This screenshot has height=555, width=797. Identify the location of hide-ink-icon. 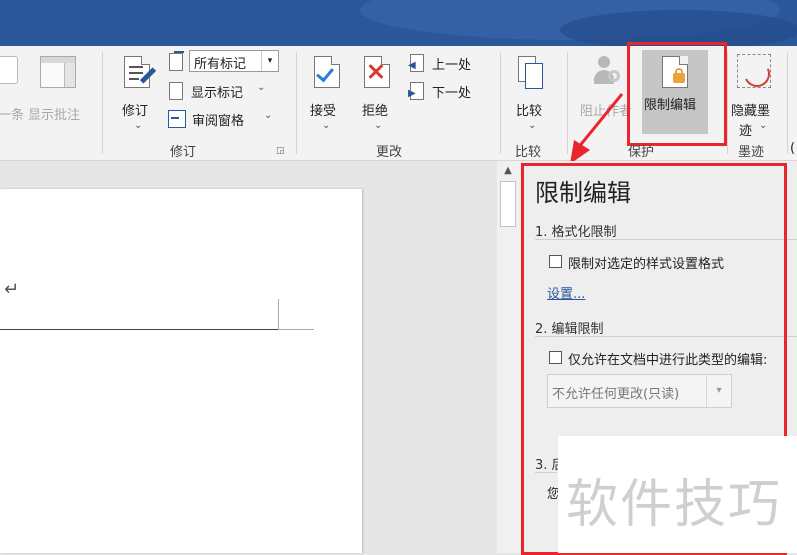
(755, 72).